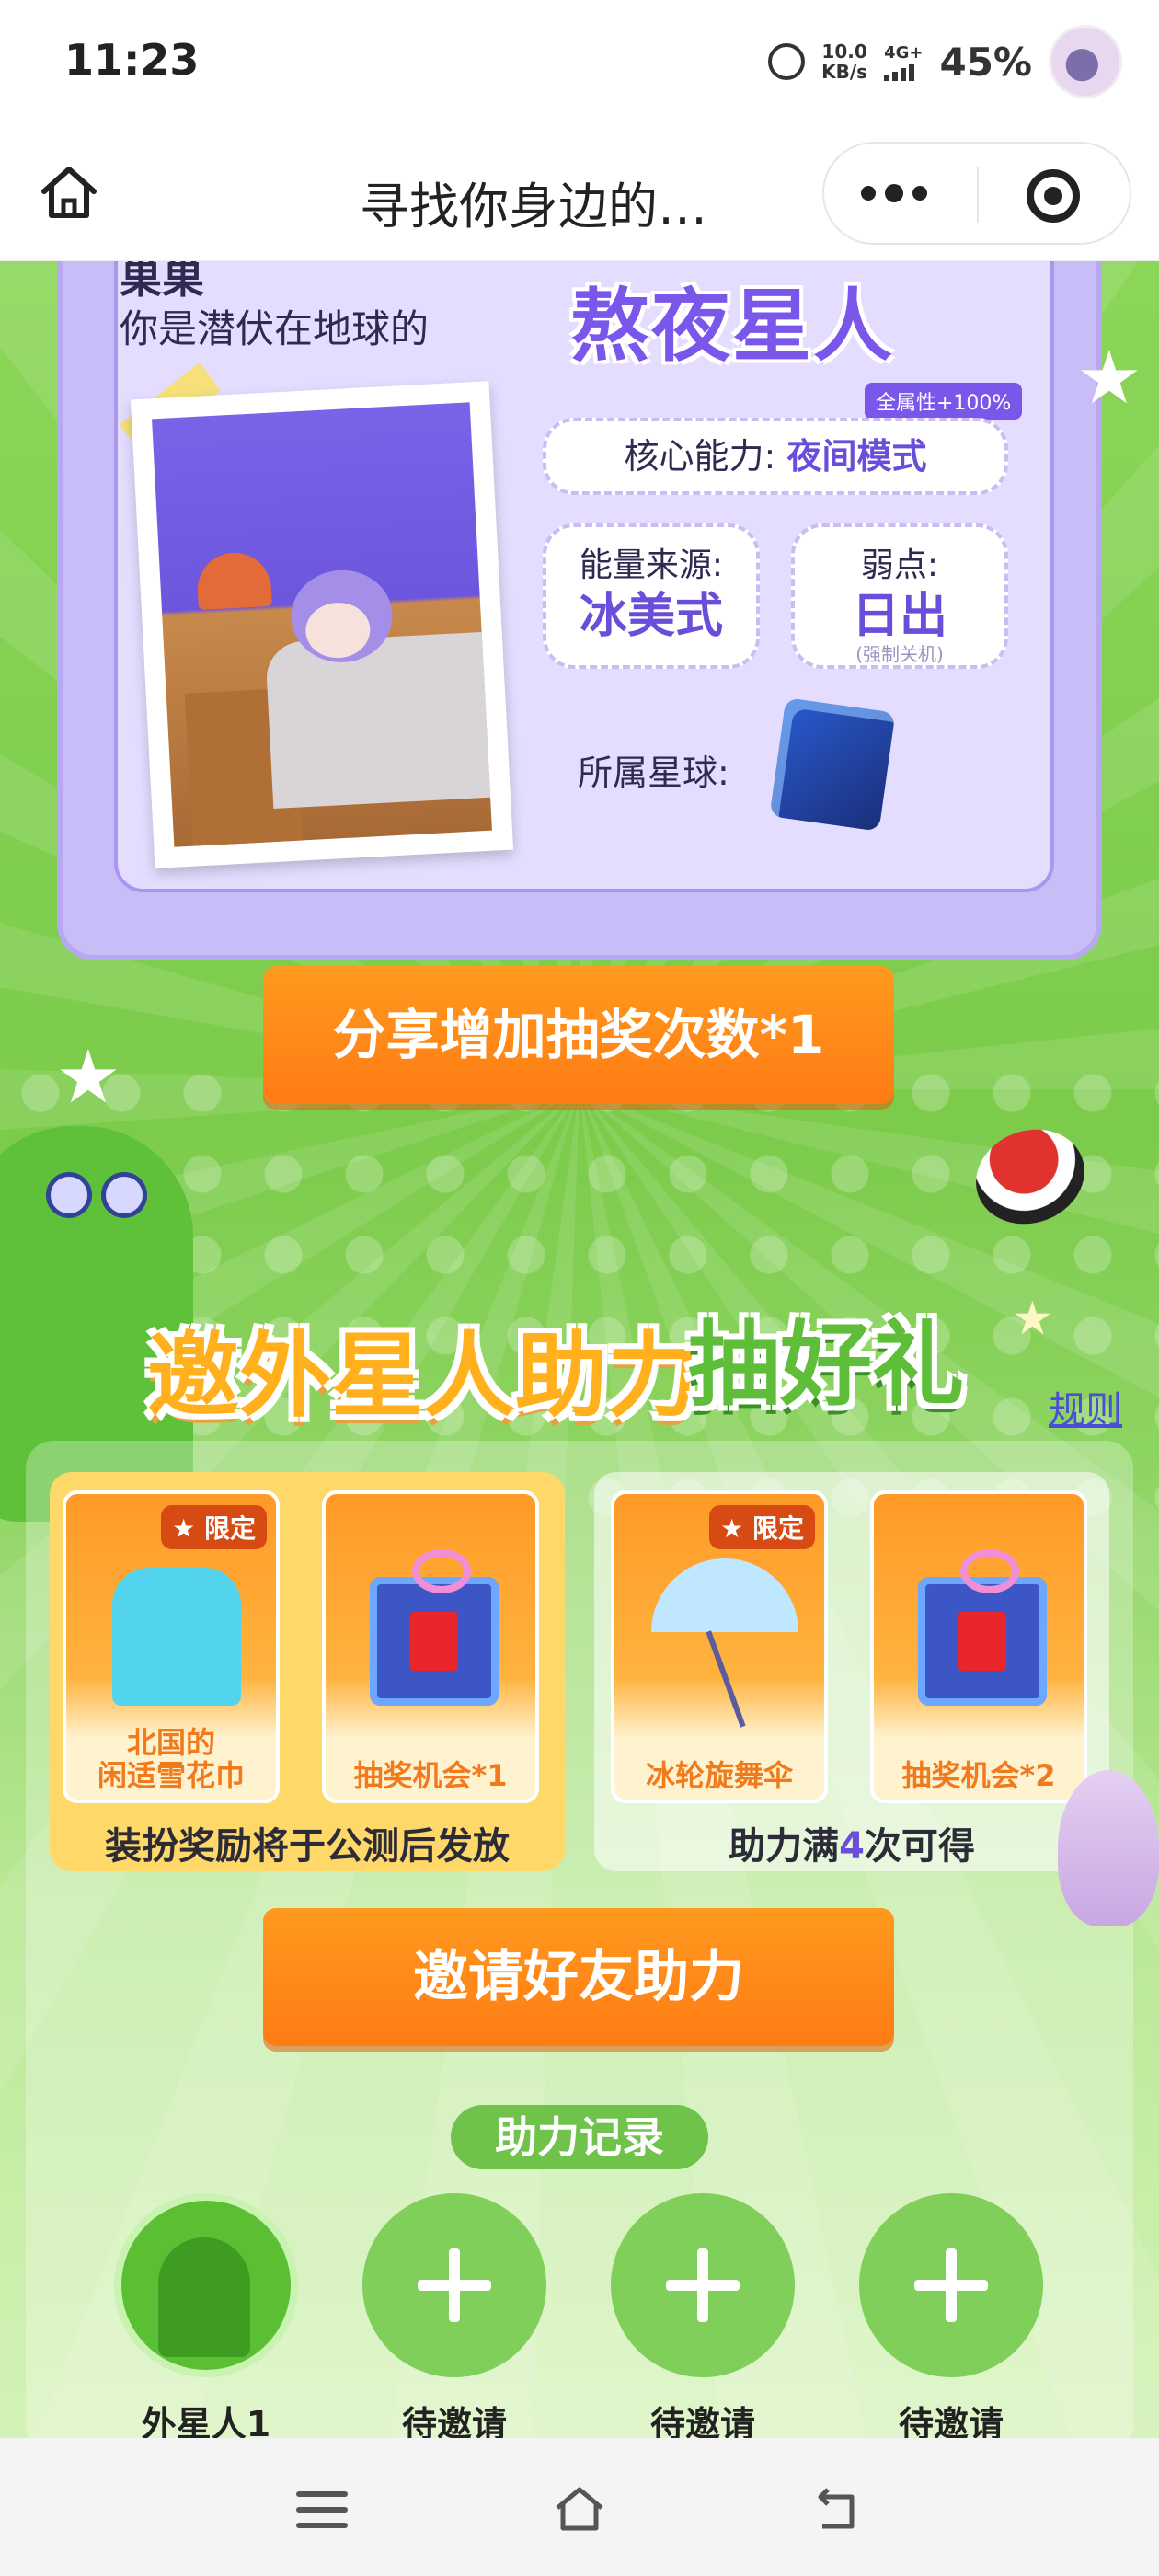  What do you see at coordinates (1085, 61) in the screenshot?
I see `avatar` at bounding box center [1085, 61].